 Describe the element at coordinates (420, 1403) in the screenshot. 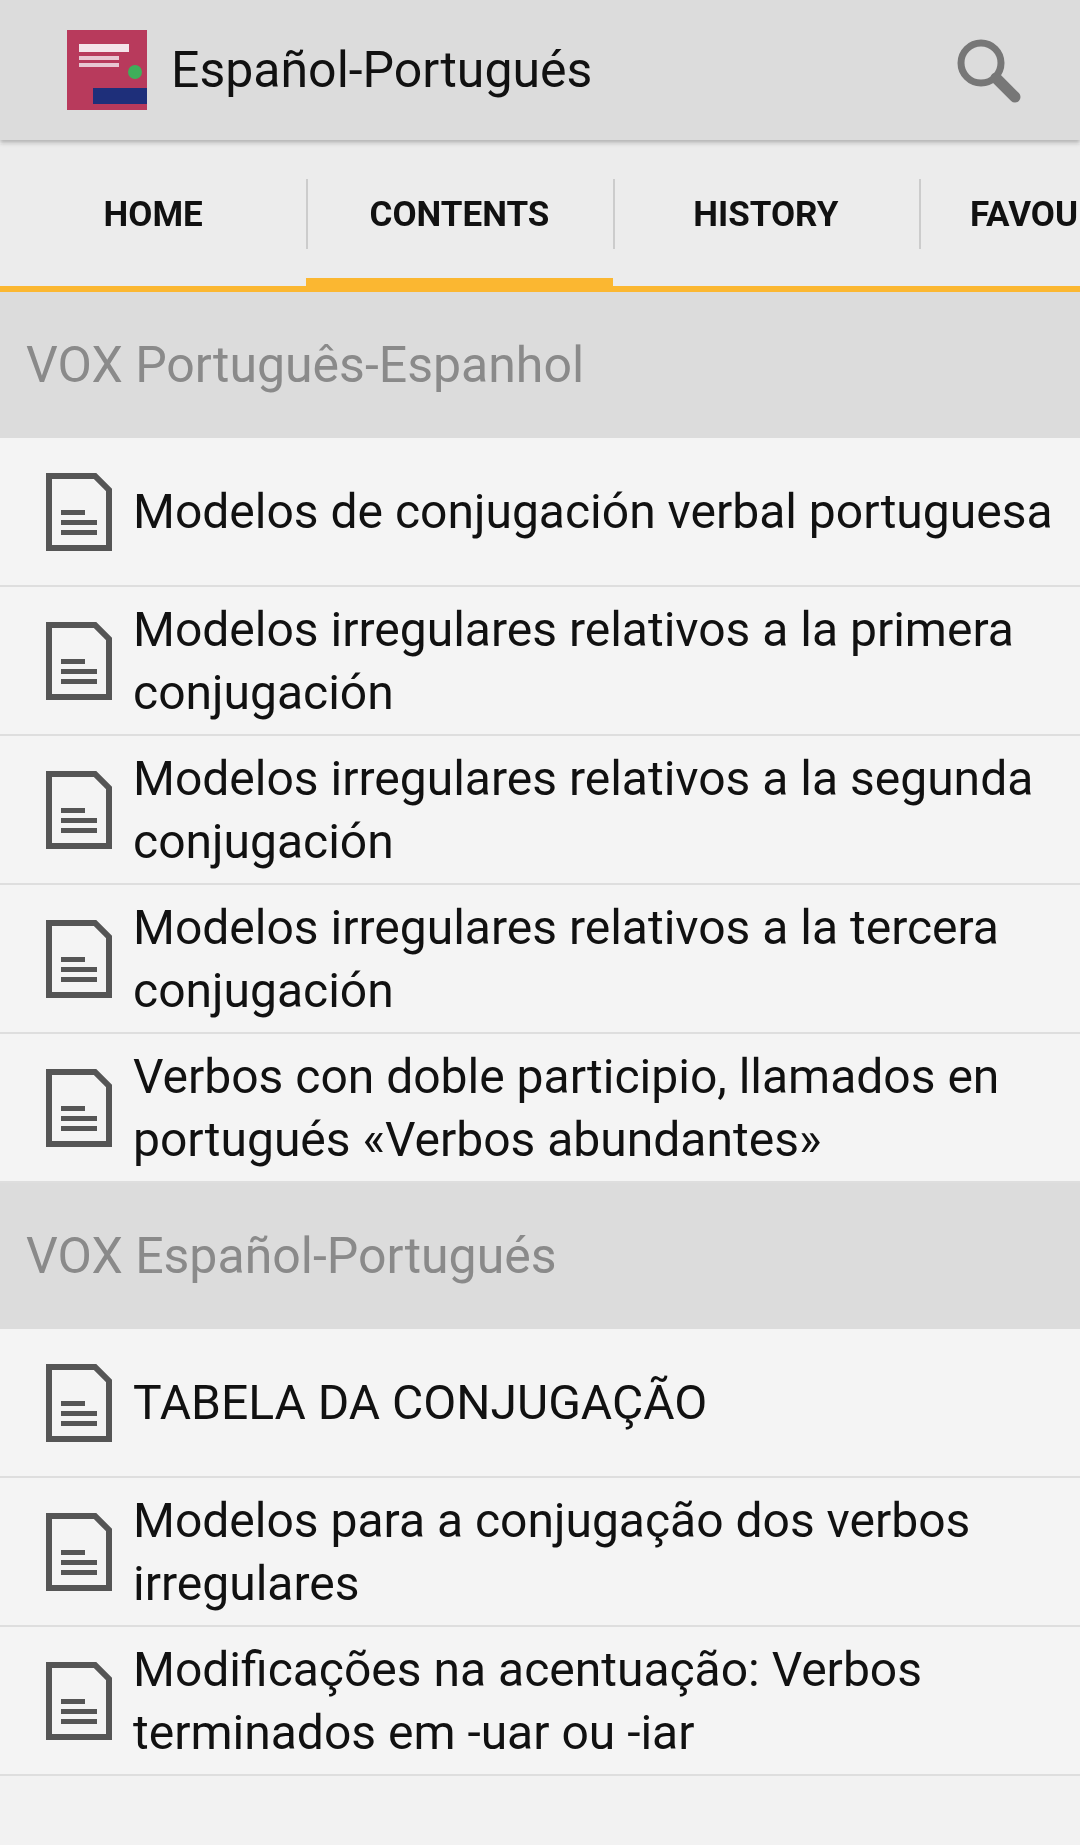

I see `item-title: TABELA DA CONJUGAÇÃO` at that location.